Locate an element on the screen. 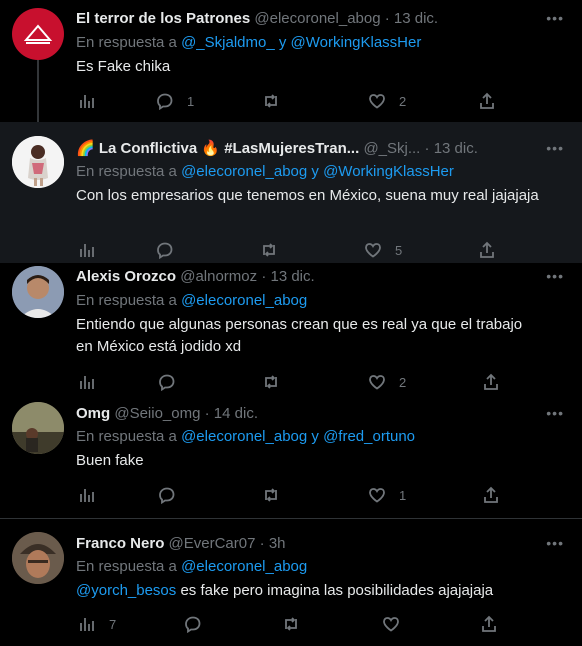 The height and width of the screenshot is (646, 582). reply-and: y is located at coordinates (315, 436).